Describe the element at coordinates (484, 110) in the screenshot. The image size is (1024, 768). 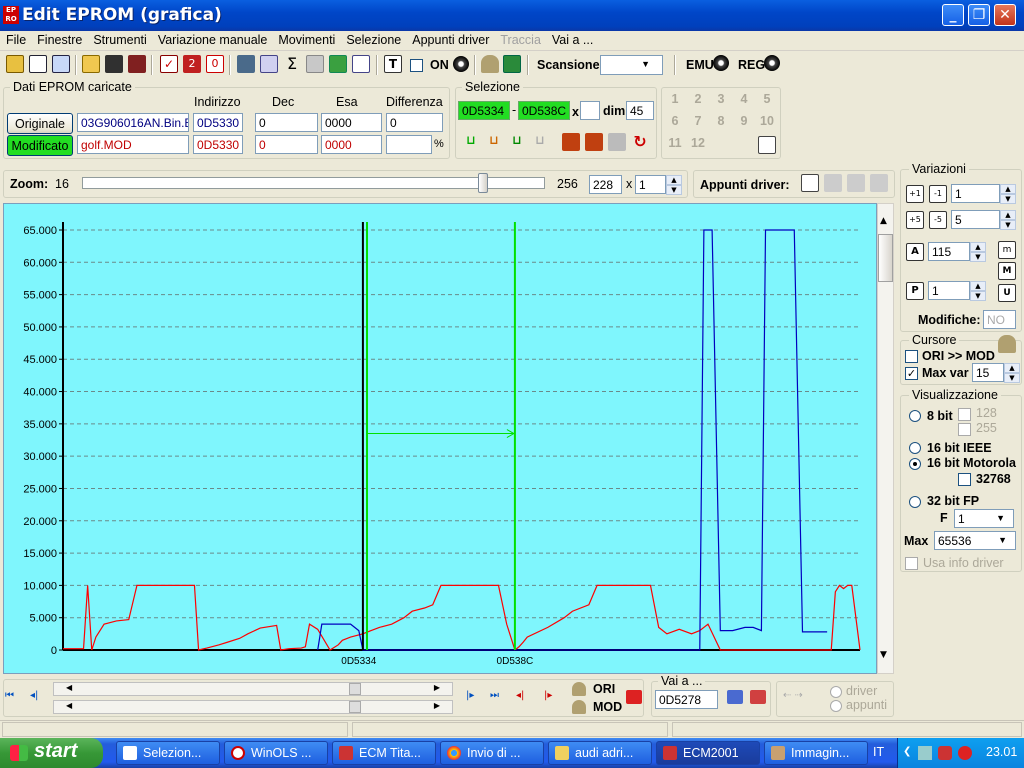
I see `selezione-start-field: 0D5334` at that location.